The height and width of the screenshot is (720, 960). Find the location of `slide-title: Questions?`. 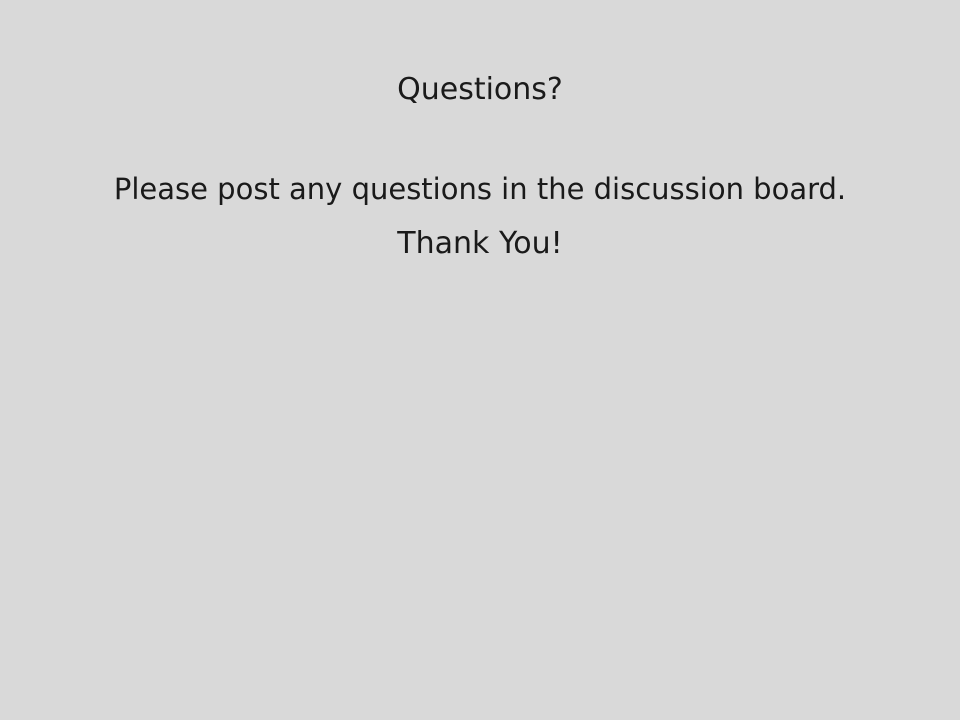

slide-title: Questions? is located at coordinates (480, 89).